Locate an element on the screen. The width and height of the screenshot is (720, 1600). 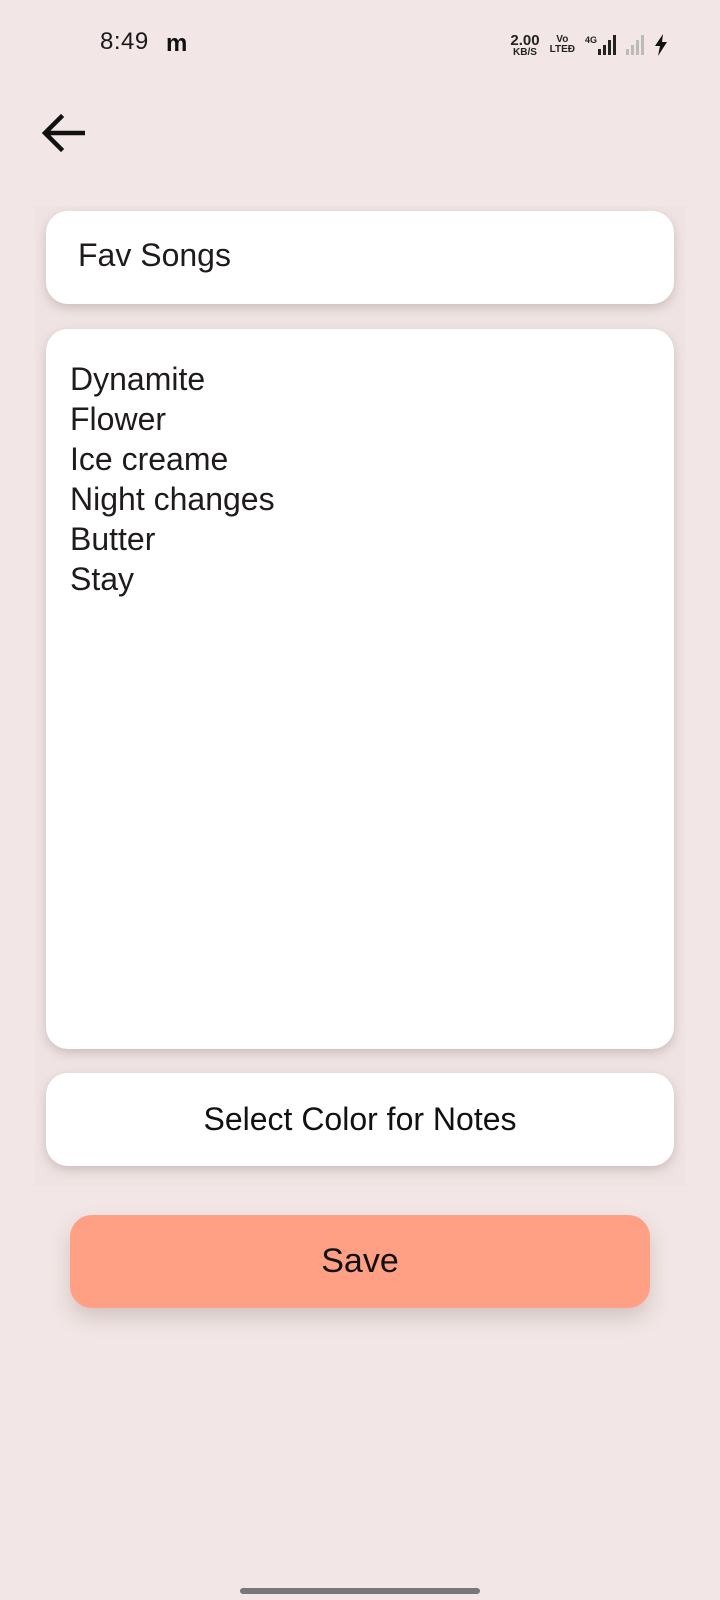
bolt-icon is located at coordinates (661, 45).